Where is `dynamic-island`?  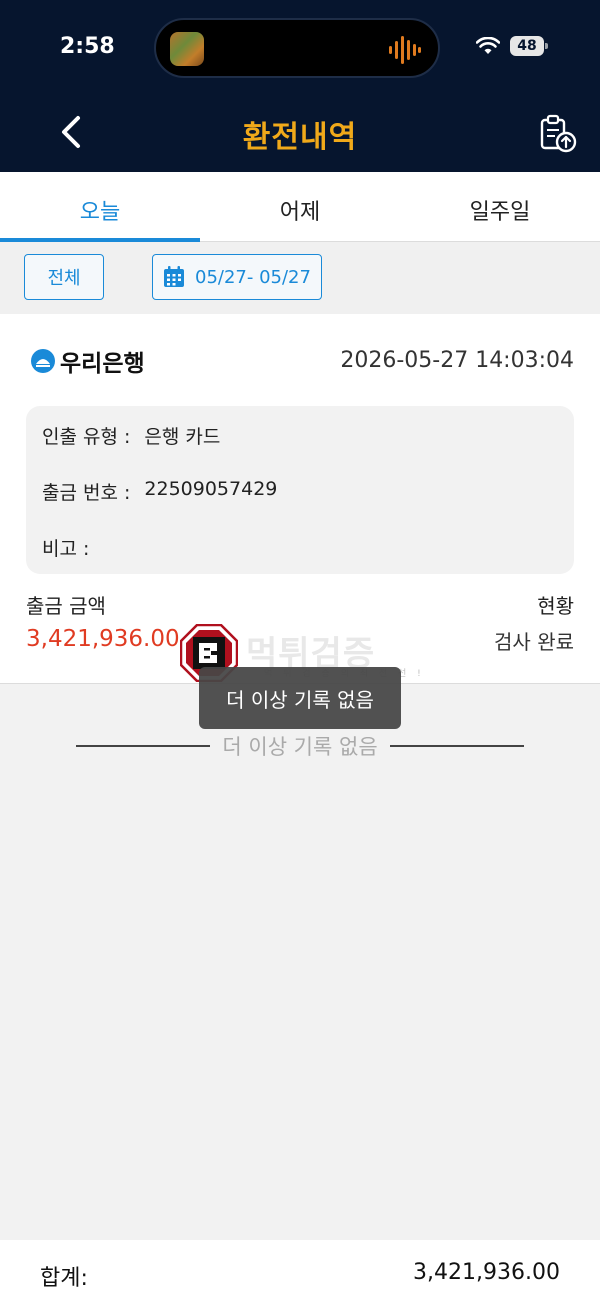 dynamic-island is located at coordinates (297, 48).